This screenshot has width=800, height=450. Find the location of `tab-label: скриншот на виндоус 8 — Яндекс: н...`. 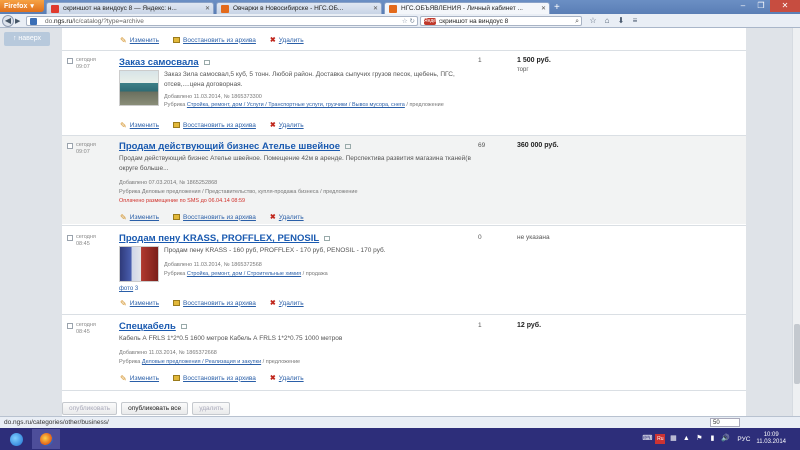

tab-label: скриншот на виндоус 8 — Яндекс: н... is located at coordinates (120, 8).